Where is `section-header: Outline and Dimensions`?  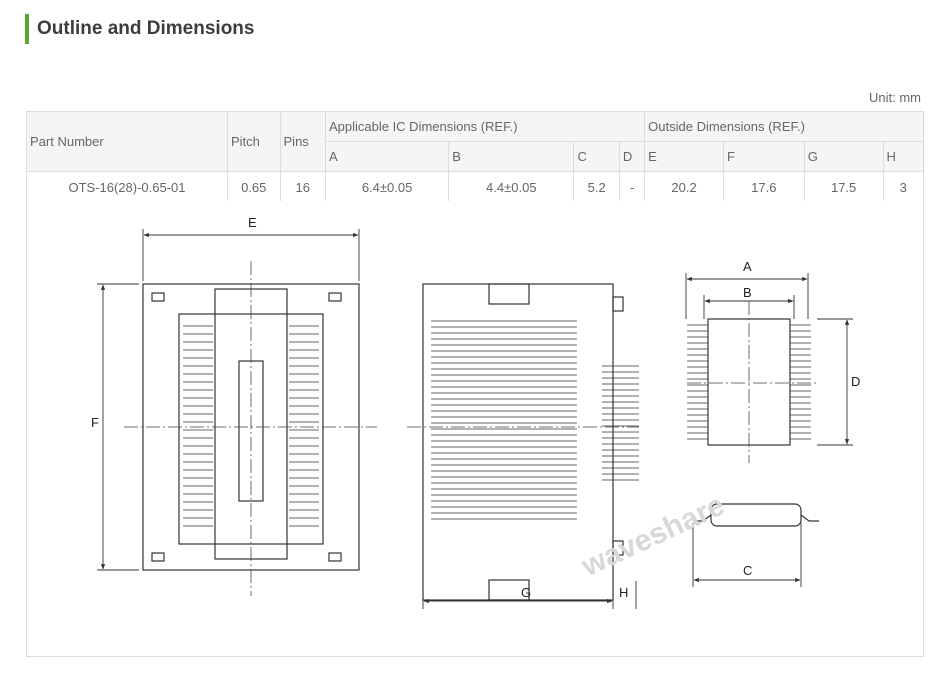 section-header: Outline and Dimensions is located at coordinates (139, 29).